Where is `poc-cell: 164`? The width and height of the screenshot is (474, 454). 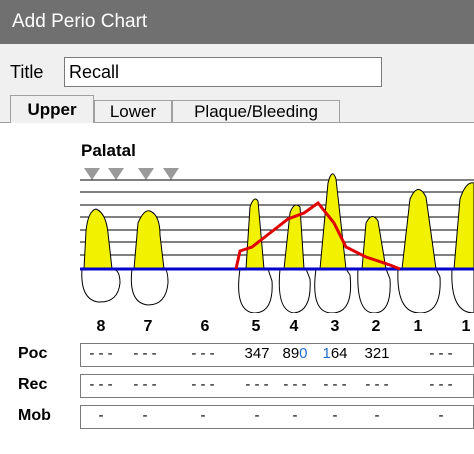
poc-cell: 164 is located at coordinates (335, 353).